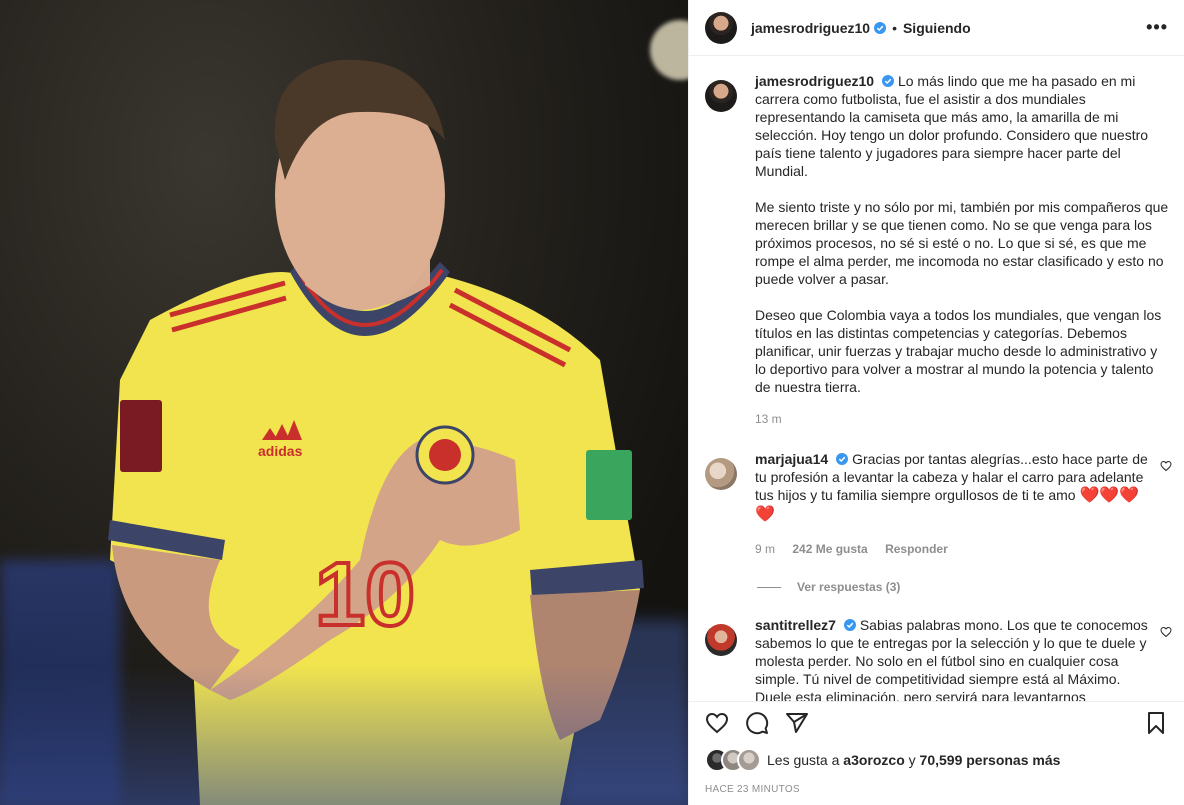 The image size is (1184, 805). Describe the element at coordinates (749, 760) in the screenshot. I see `liker-avatar` at that location.